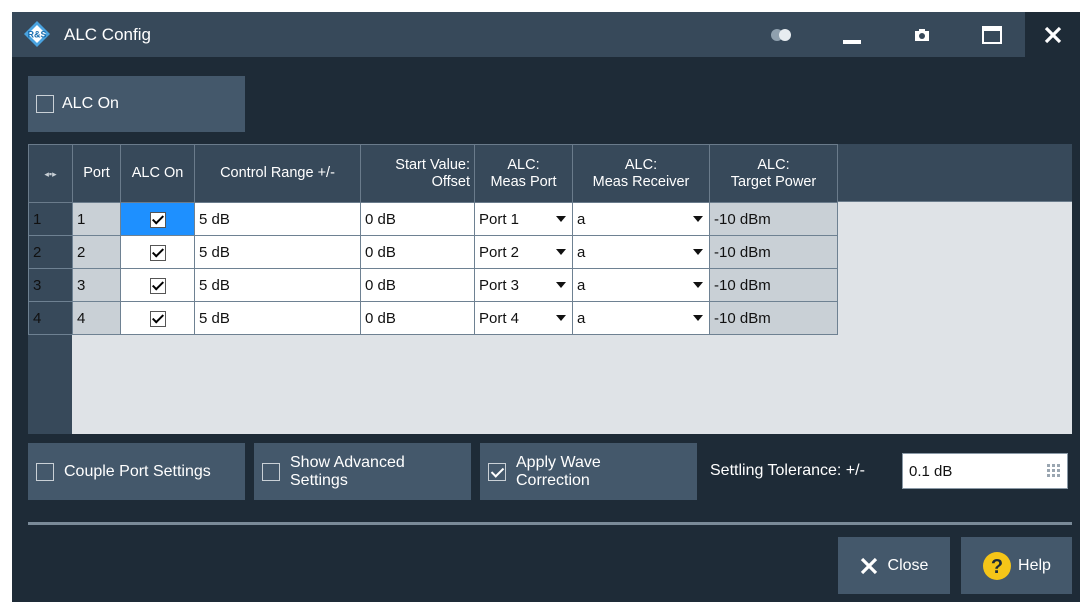 The width and height of the screenshot is (1080, 602). Describe the element at coordinates (497, 471) in the screenshot. I see `apply-wave-correction-checkbox` at that location.